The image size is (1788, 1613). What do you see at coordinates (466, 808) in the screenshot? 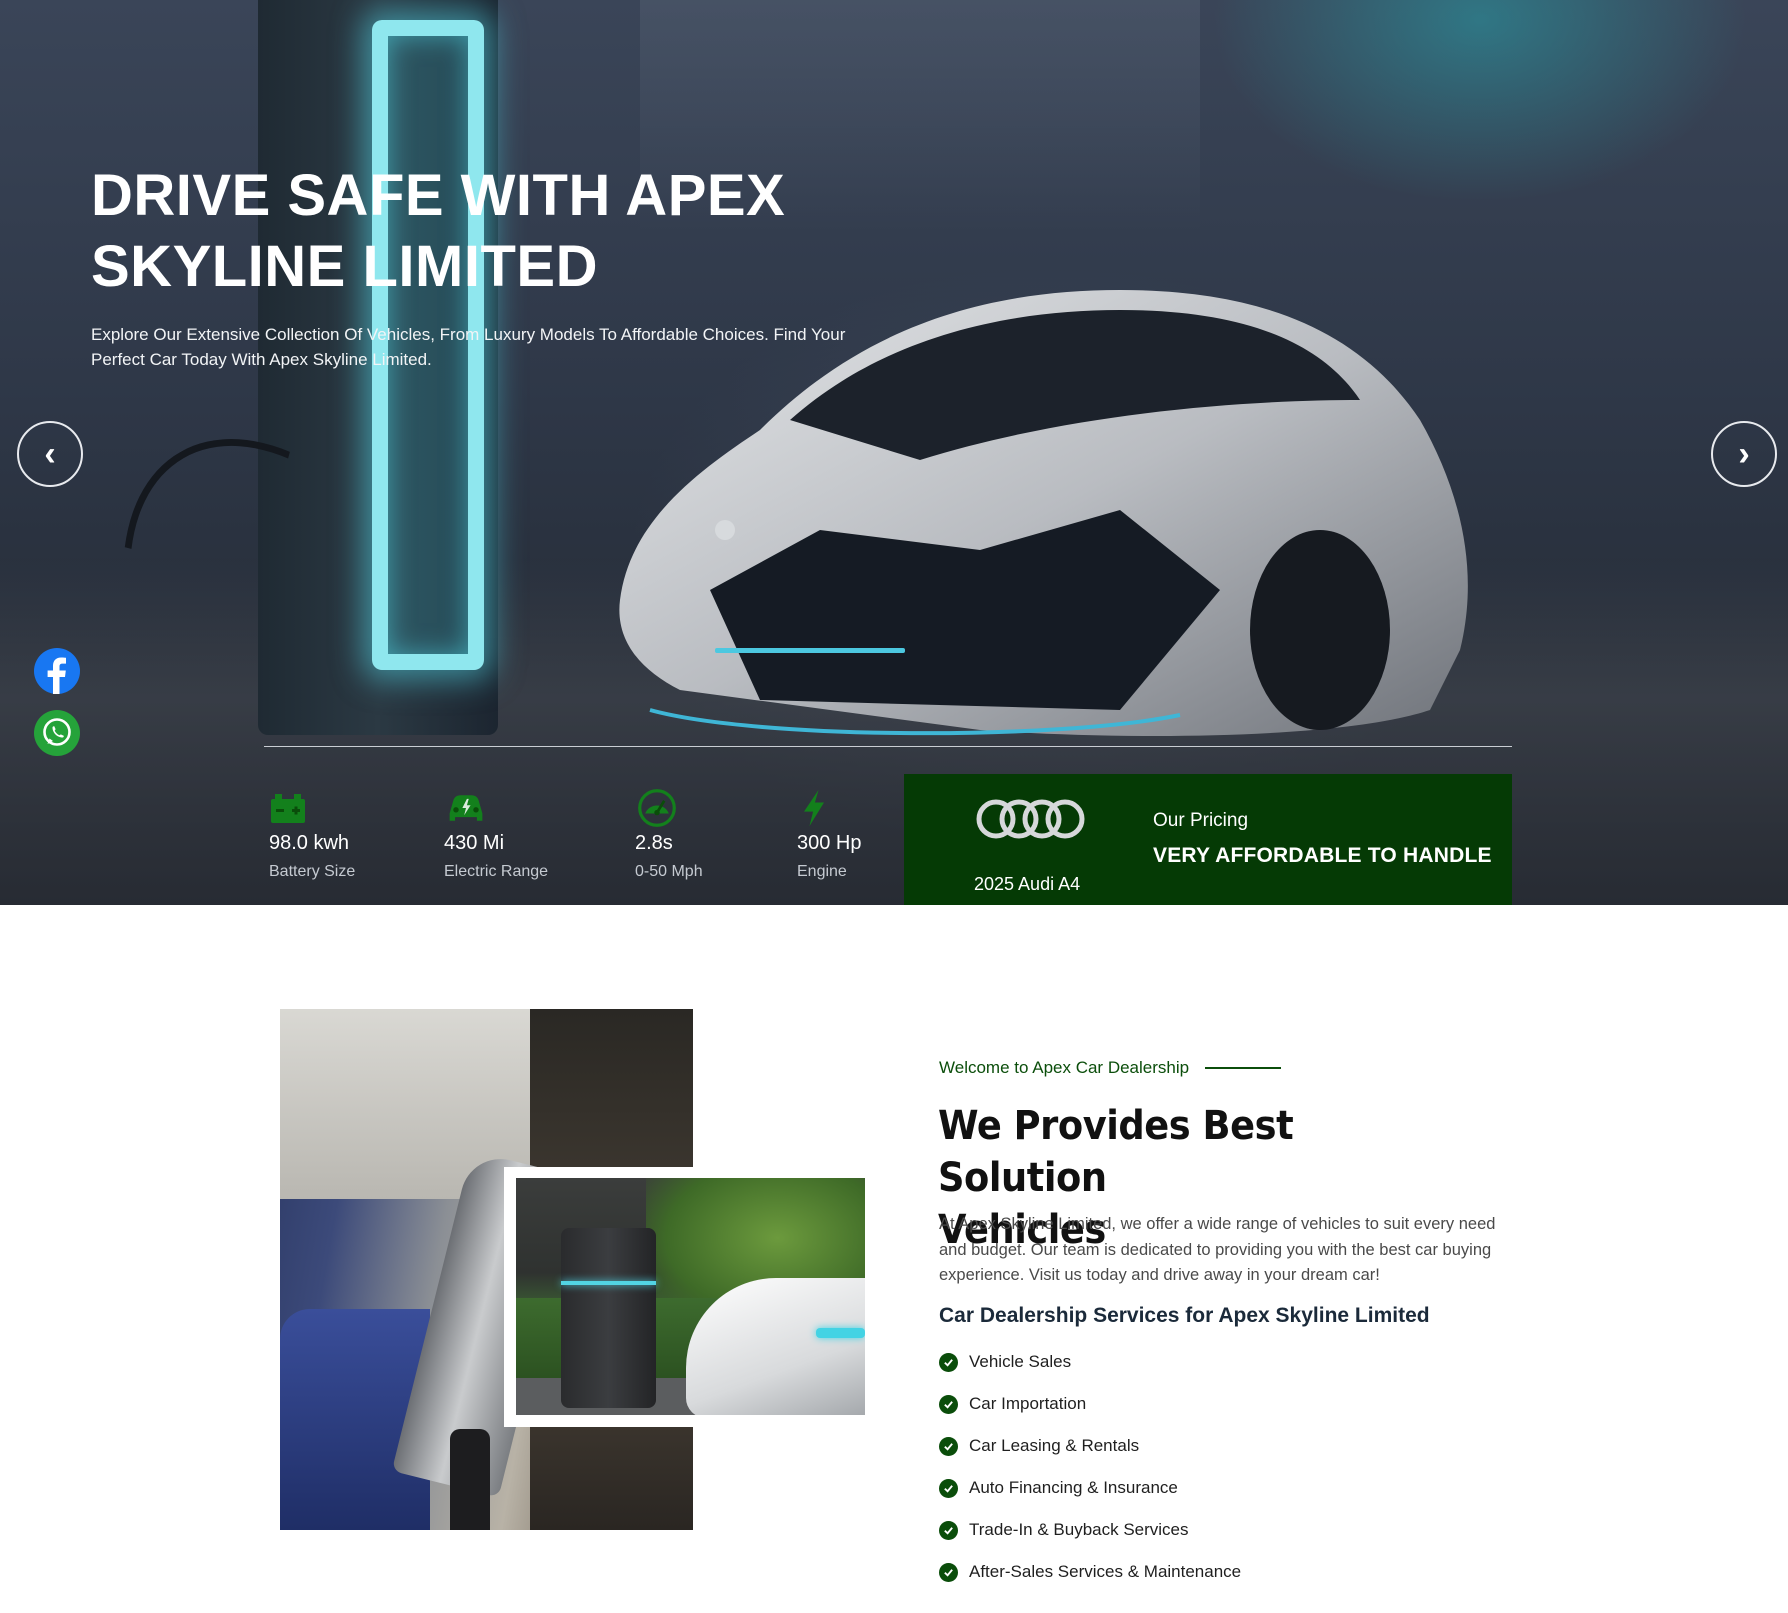
I see `car-icon` at bounding box center [466, 808].